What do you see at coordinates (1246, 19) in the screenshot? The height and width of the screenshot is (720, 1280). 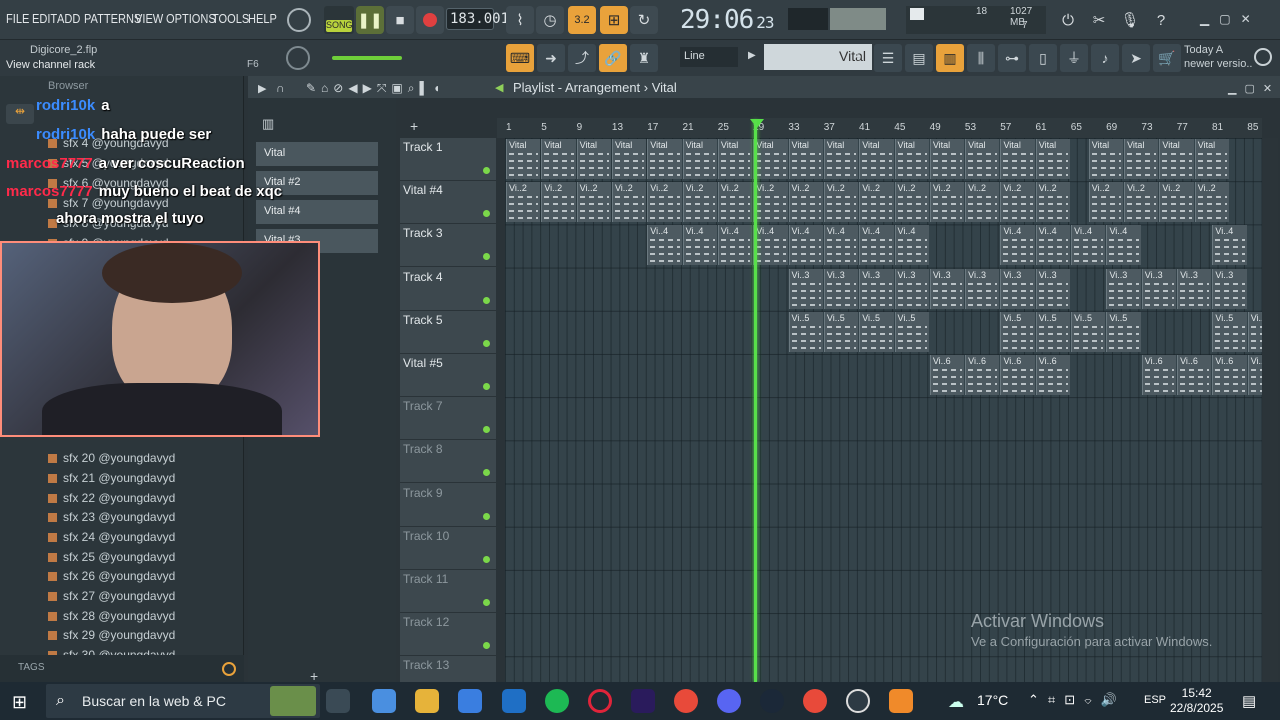 I see `close-icon: ✕` at bounding box center [1246, 19].